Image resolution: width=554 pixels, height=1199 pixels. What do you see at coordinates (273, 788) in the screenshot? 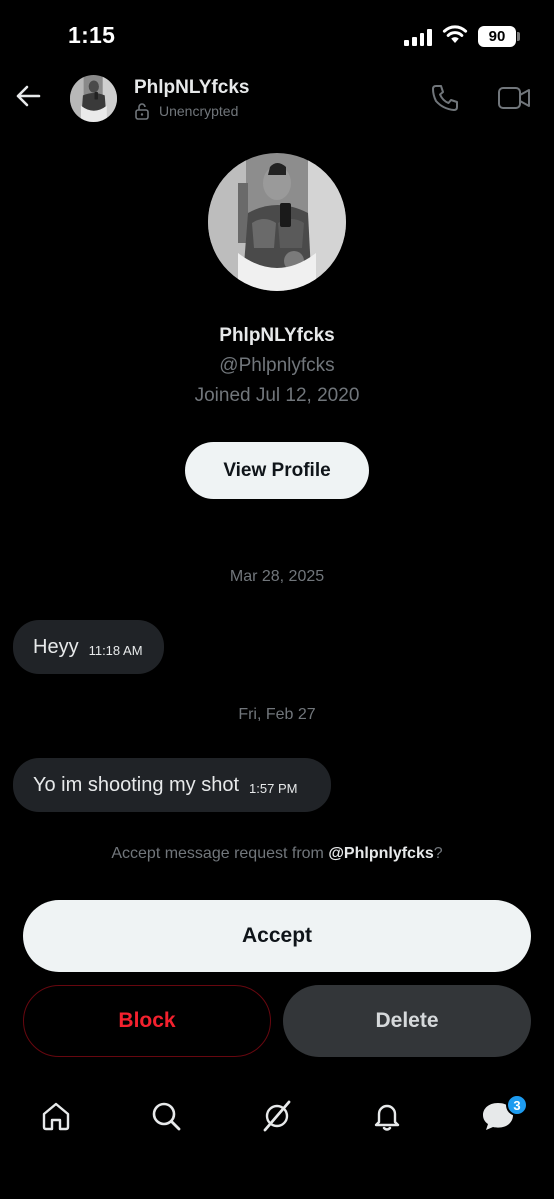
I see `message-time: 1:57 PM` at bounding box center [273, 788].